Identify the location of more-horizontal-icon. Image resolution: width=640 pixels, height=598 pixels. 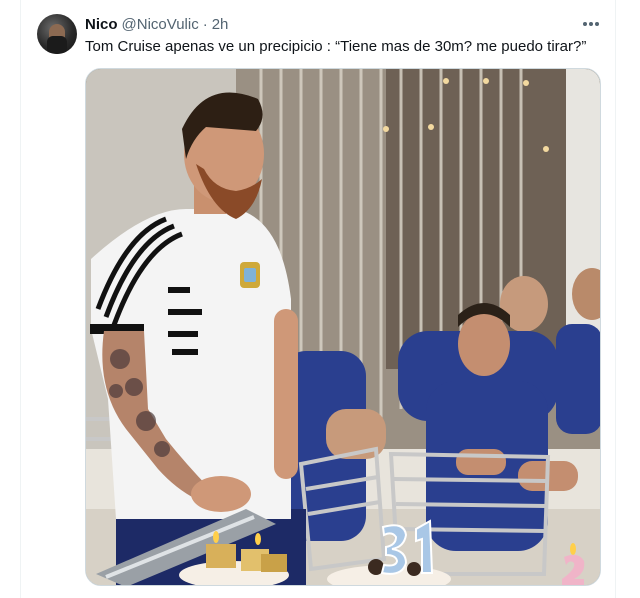
(591, 24).